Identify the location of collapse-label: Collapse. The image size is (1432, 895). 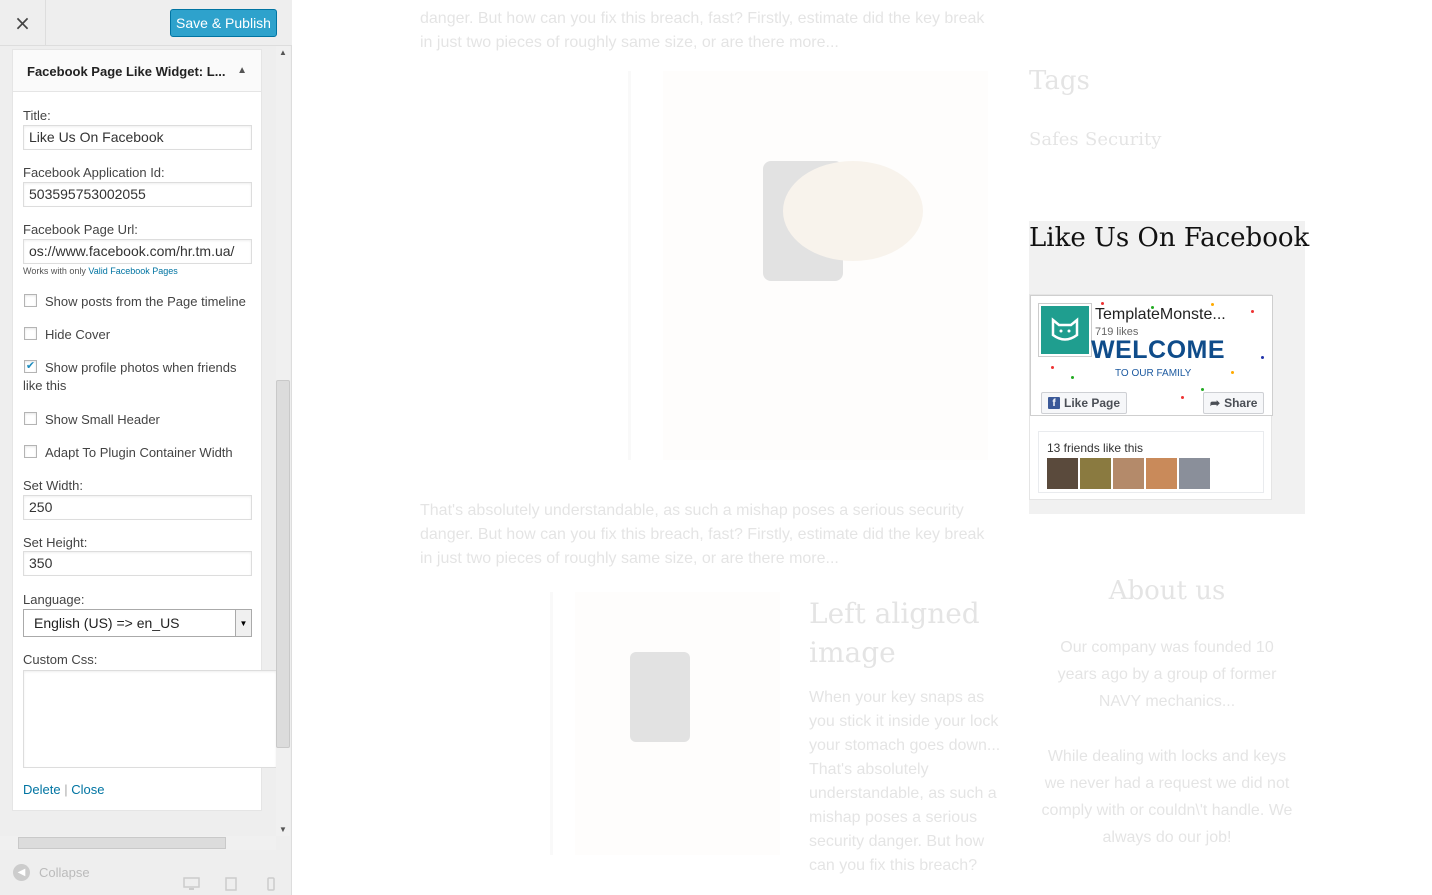
(64, 872).